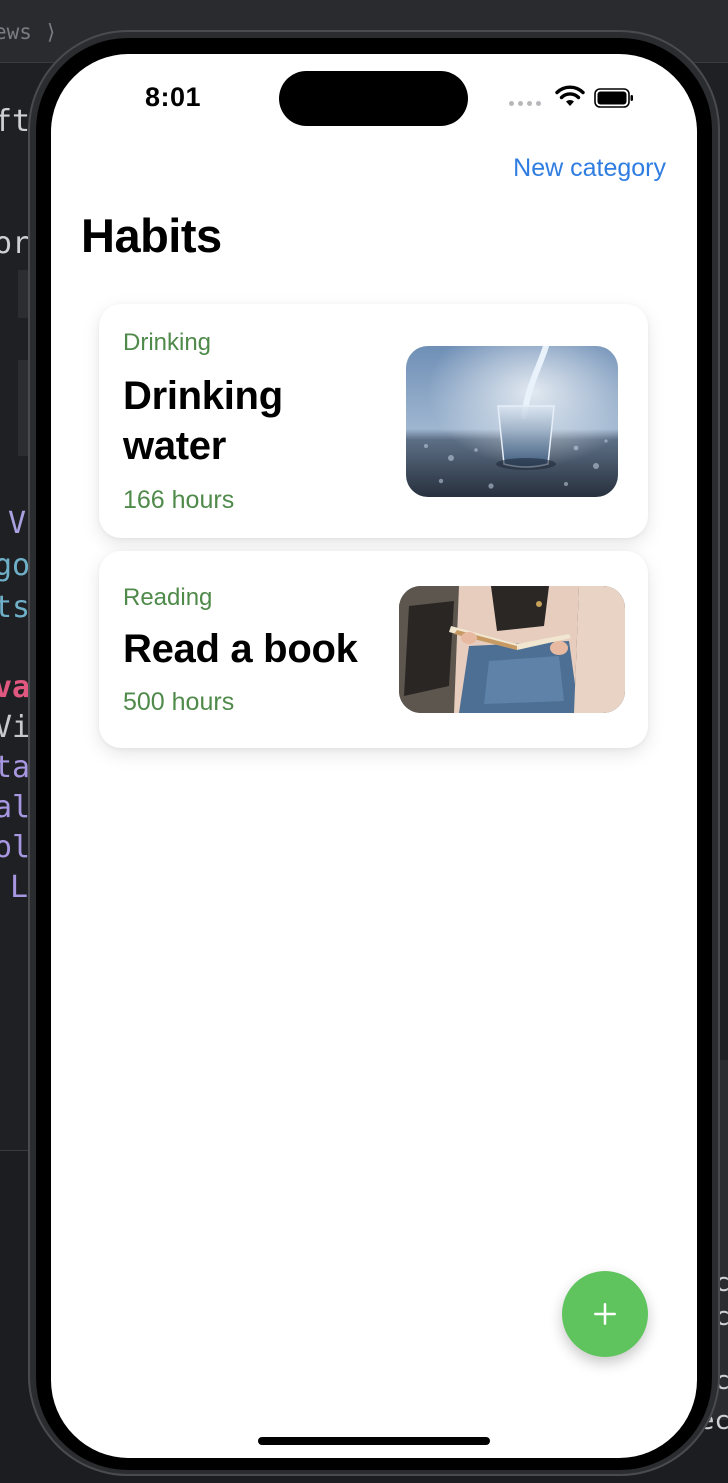 The width and height of the screenshot is (728, 1483). What do you see at coordinates (373, 421) in the screenshot?
I see `habit-card: Drinking Drinking water 166 hours` at bounding box center [373, 421].